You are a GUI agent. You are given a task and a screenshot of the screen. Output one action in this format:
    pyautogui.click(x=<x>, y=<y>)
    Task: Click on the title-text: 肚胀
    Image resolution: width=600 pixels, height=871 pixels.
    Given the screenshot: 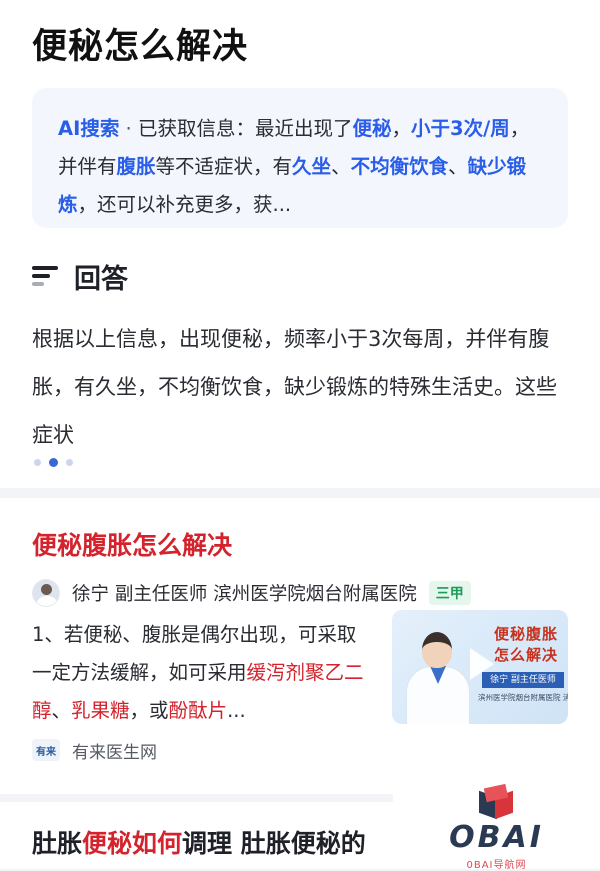 What is the action you would take?
    pyautogui.click(x=57, y=843)
    